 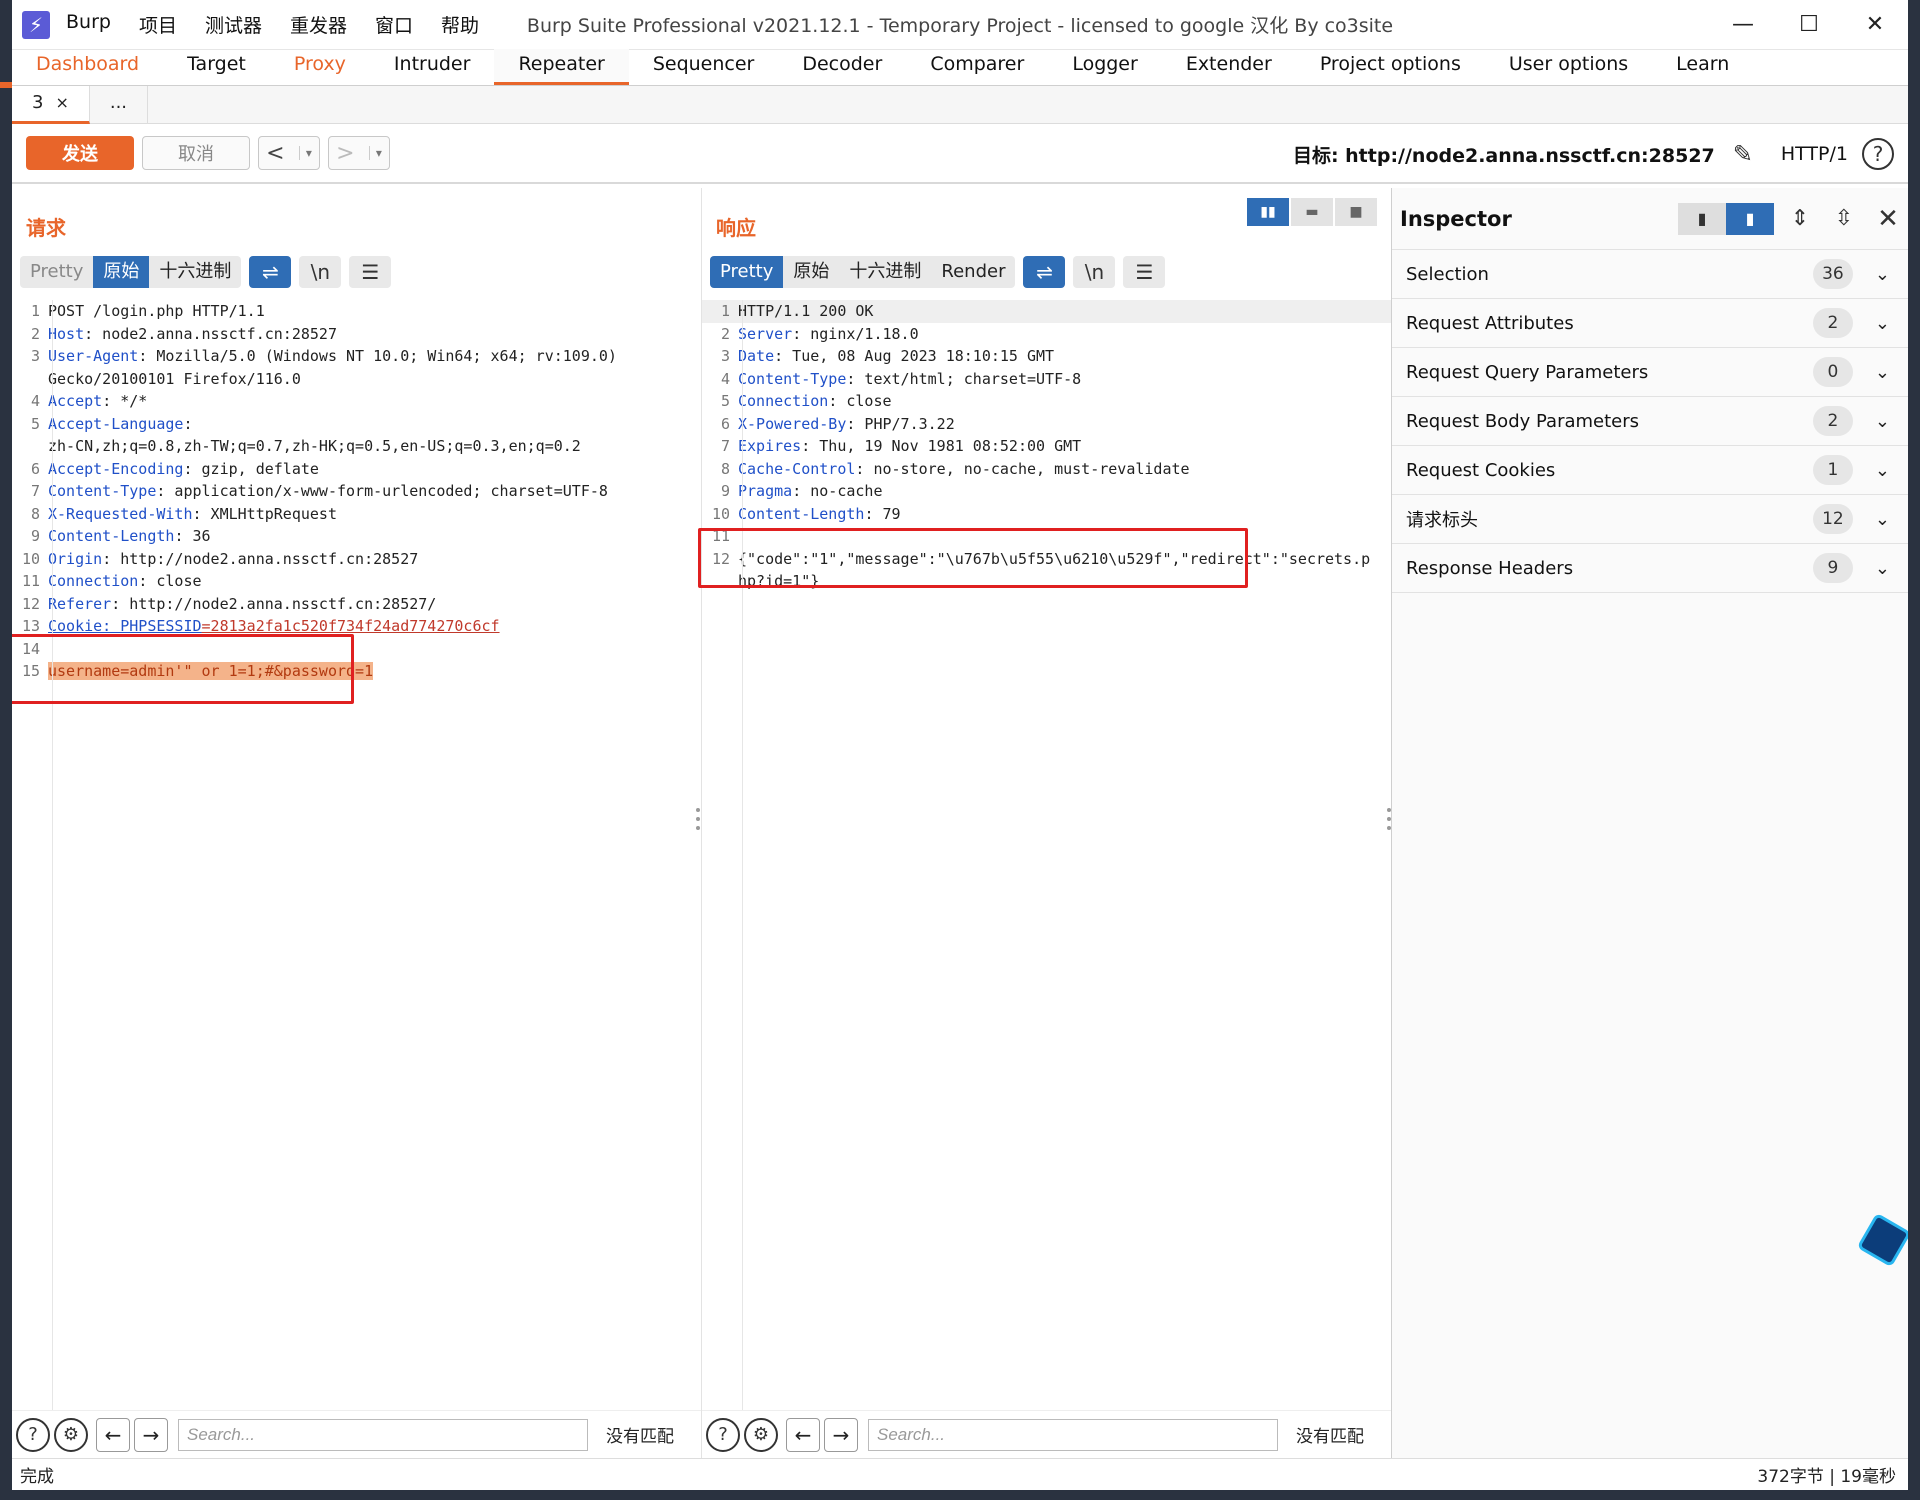 I want to click on tab-decoder: Decoder, so click(x=842, y=67).